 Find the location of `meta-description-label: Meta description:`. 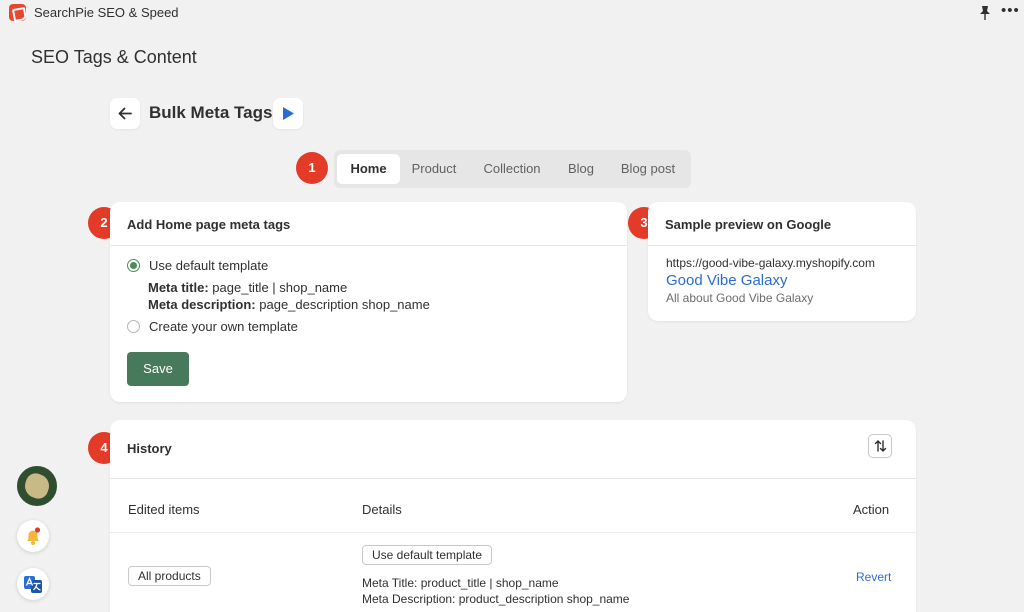

meta-description-label: Meta description: is located at coordinates (202, 304).